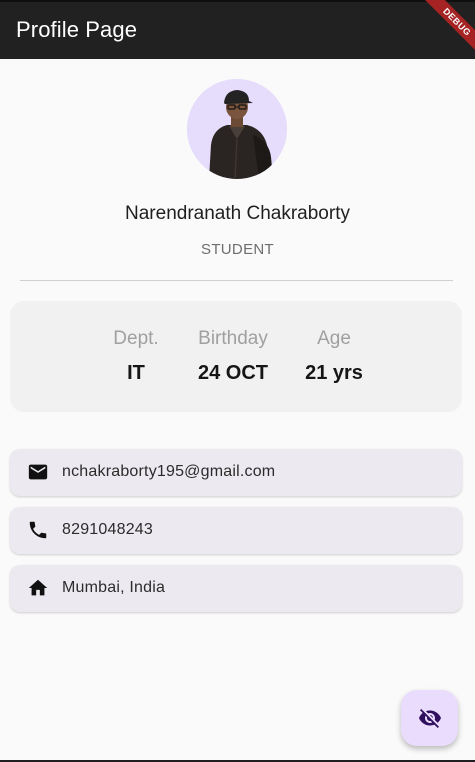 Image resolution: width=475 pixels, height=762 pixels. Describe the element at coordinates (237, 249) in the screenshot. I see `profile-role: STUDENT` at that location.